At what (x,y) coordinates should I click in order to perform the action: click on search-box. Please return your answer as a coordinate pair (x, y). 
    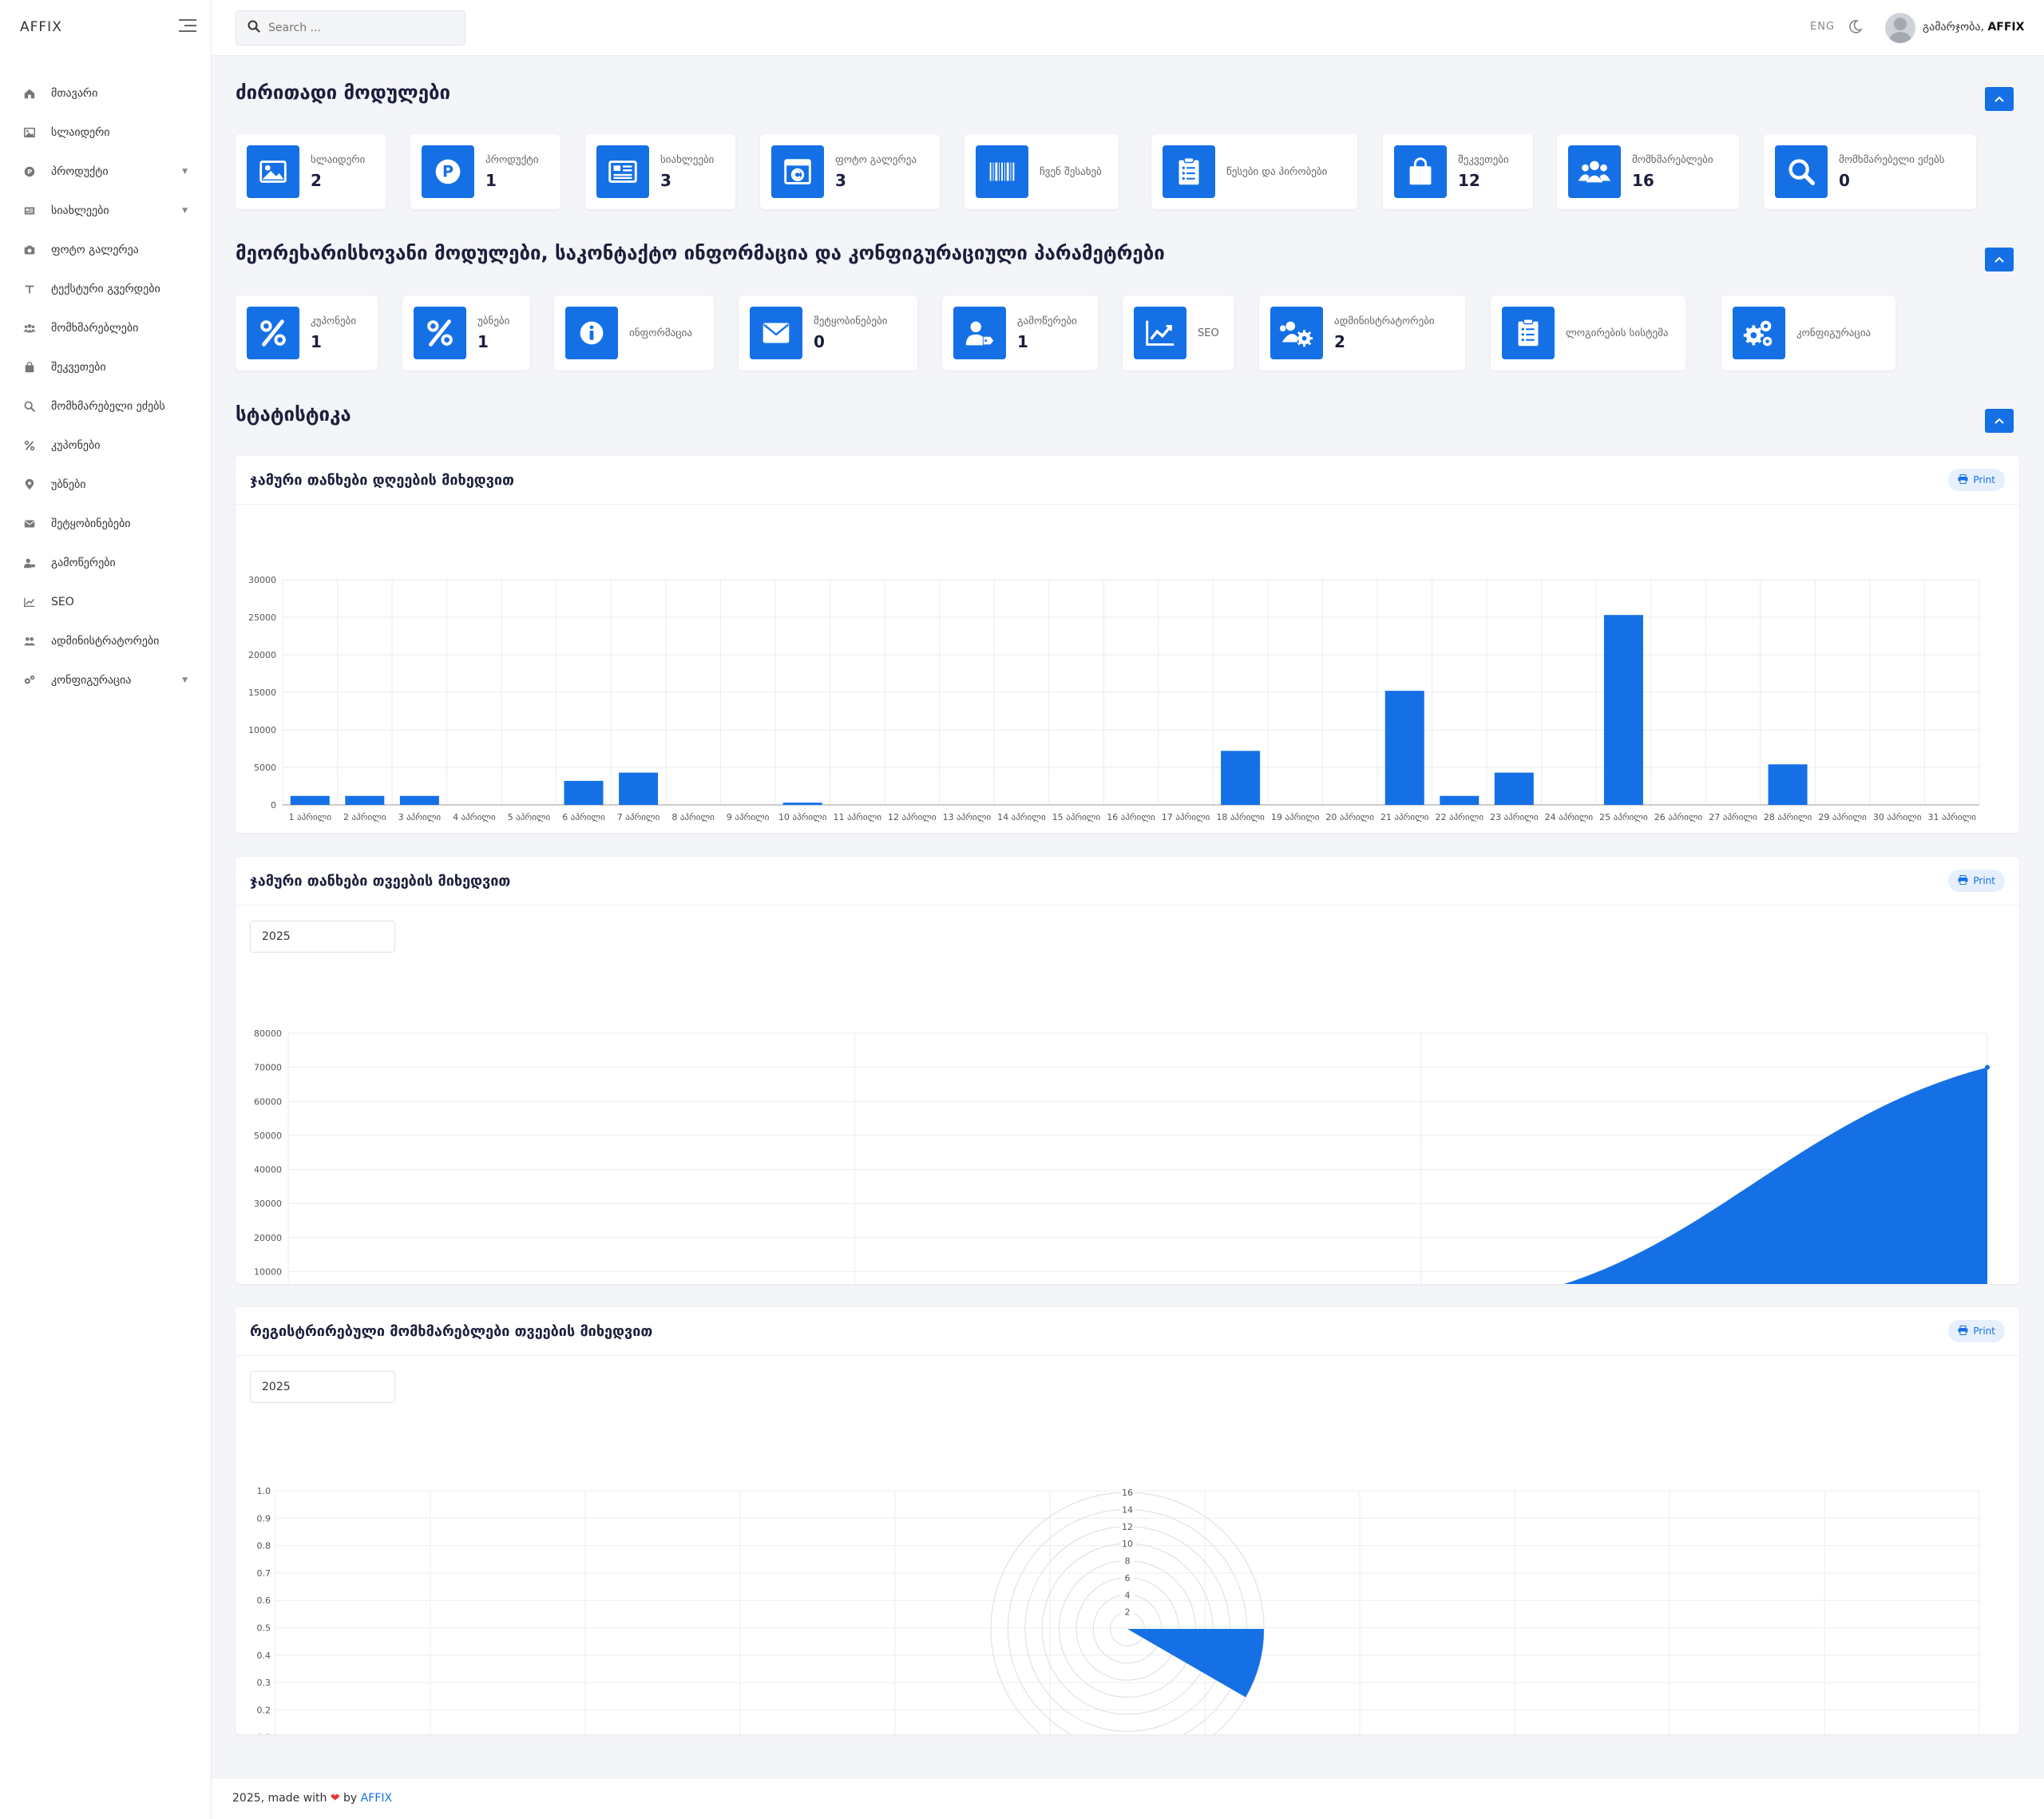
    Looking at the image, I should click on (350, 28).